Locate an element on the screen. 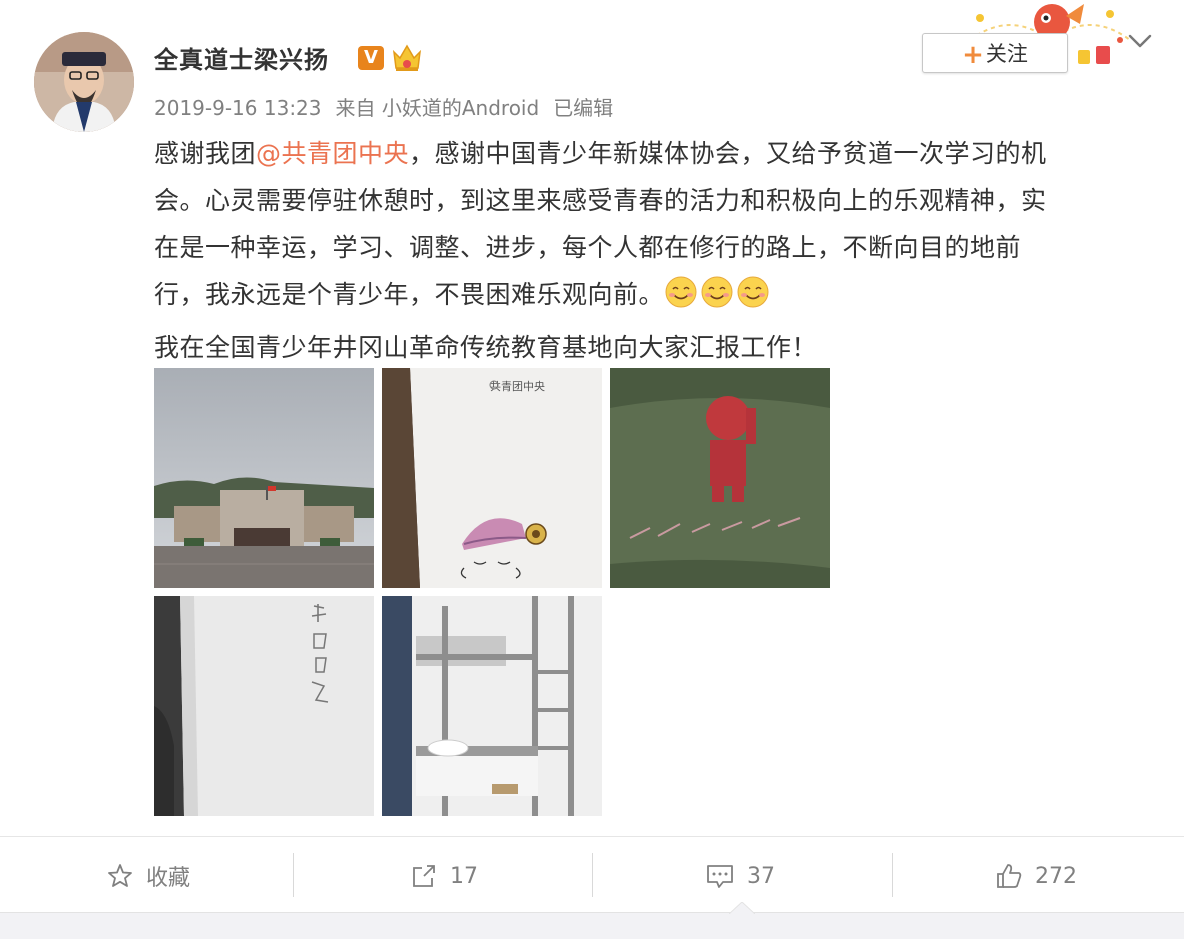 This screenshot has width=1184, height=939. follow-button: +关注 is located at coordinates (995, 53).